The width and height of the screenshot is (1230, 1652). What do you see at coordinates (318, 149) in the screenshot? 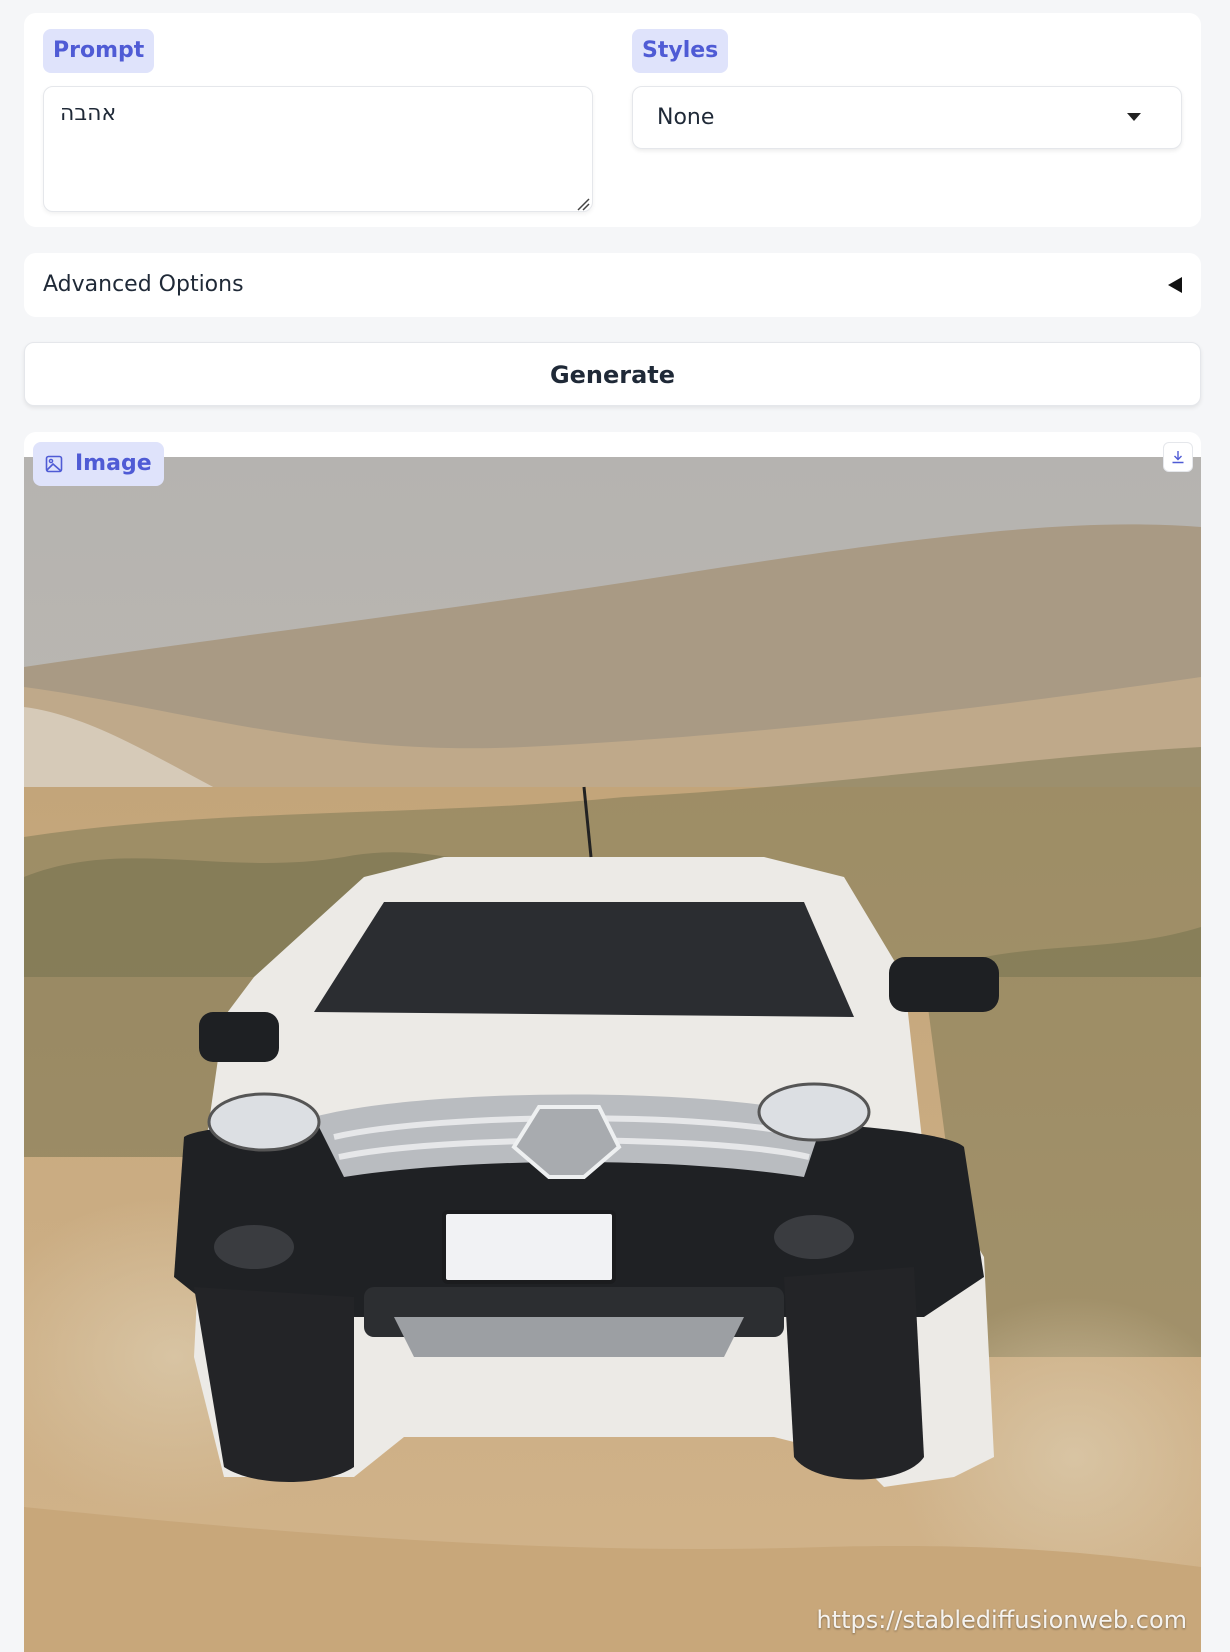
I see `prompt-input: אהבה` at bounding box center [318, 149].